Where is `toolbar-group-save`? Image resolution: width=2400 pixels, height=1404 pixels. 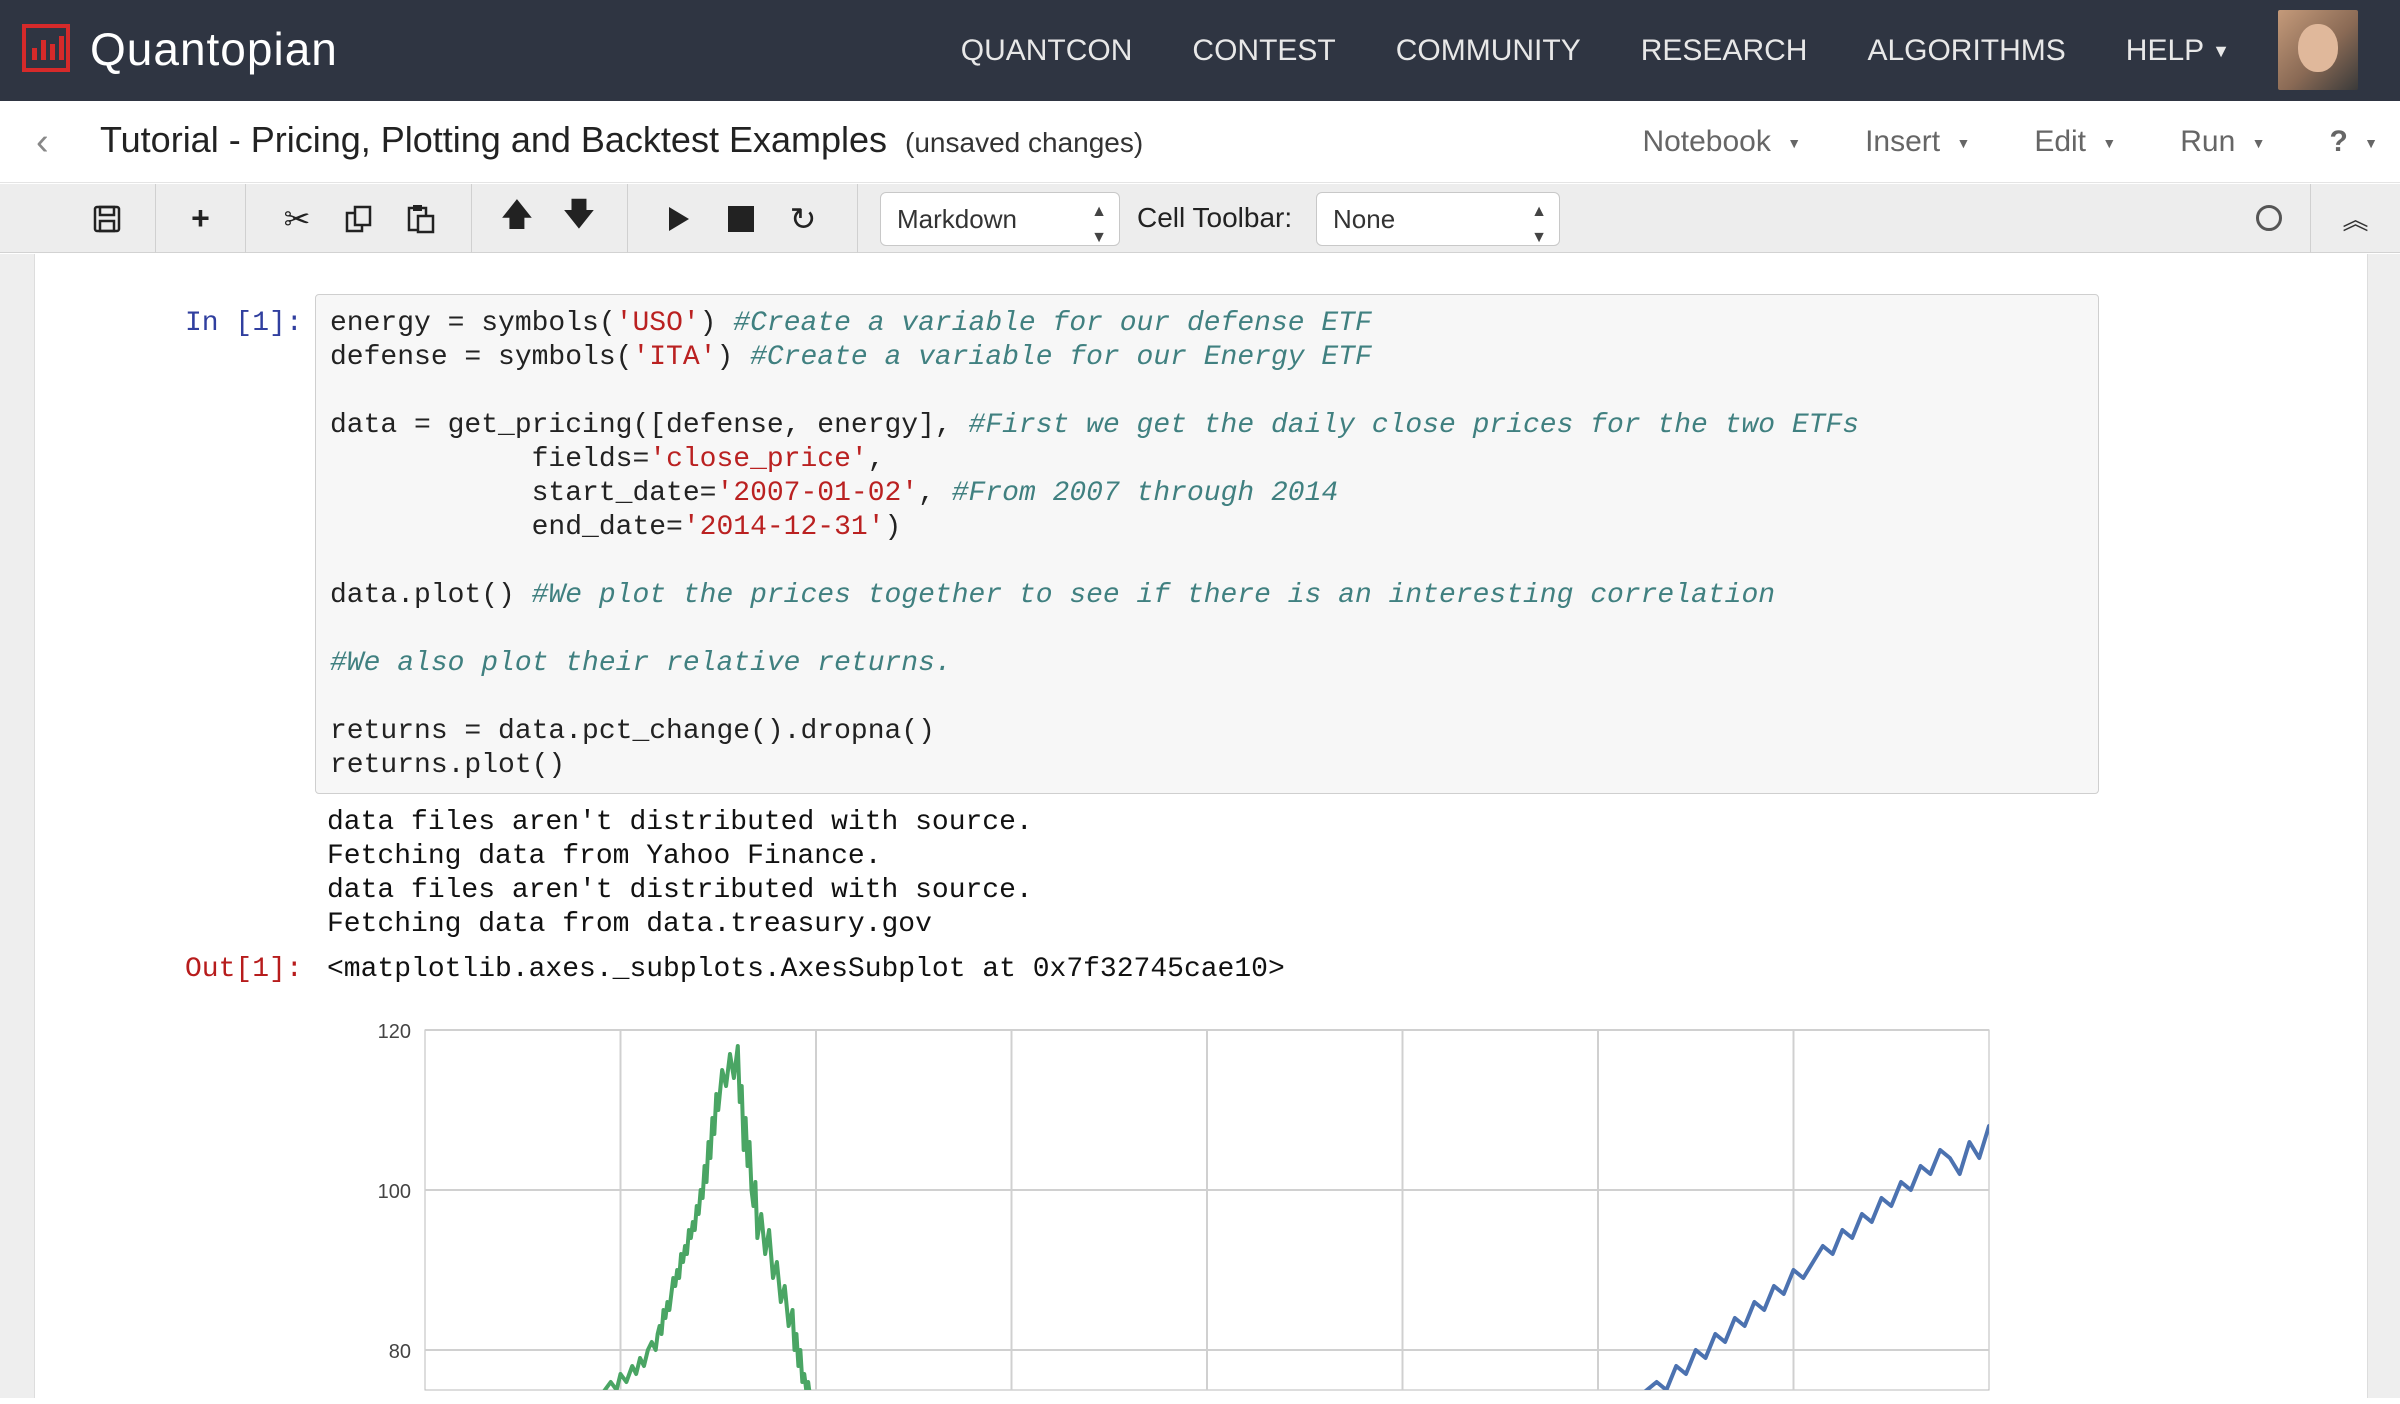 toolbar-group-save is located at coordinates (116, 218).